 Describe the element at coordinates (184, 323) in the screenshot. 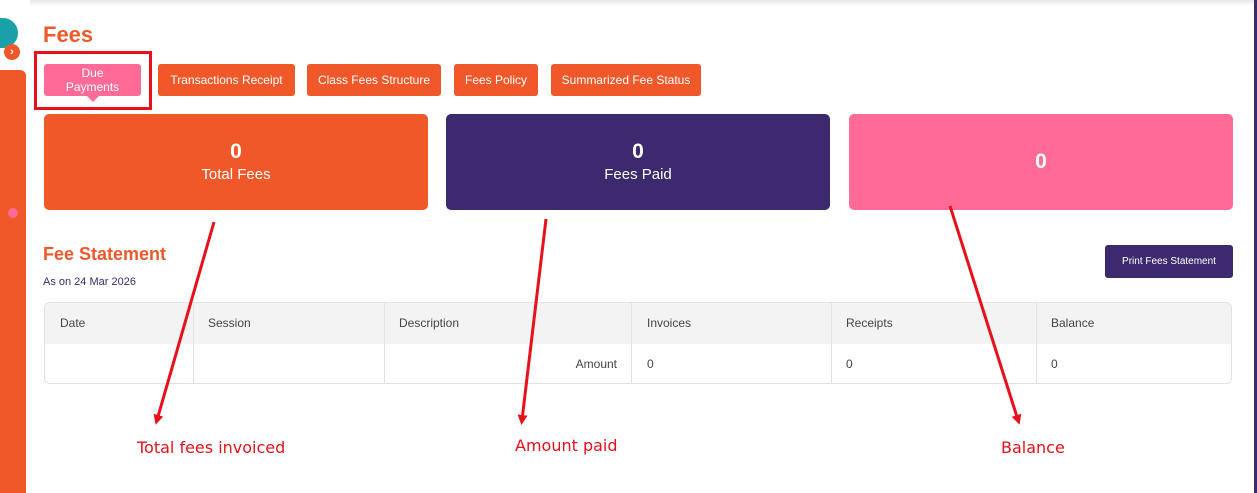

I see `arrow-total-fees` at that location.